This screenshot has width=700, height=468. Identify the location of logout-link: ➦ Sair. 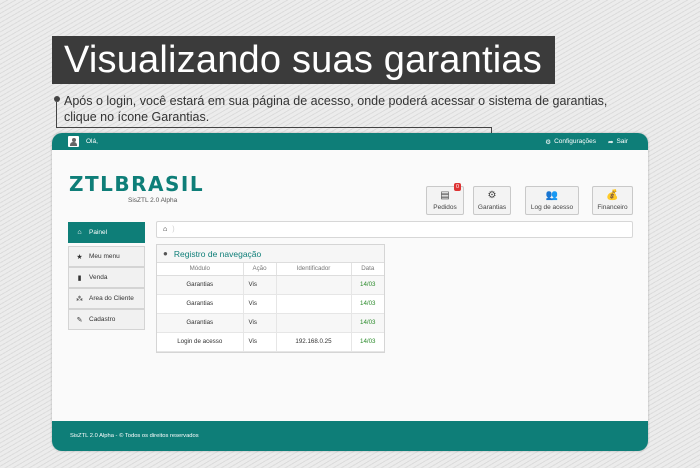
(618, 142).